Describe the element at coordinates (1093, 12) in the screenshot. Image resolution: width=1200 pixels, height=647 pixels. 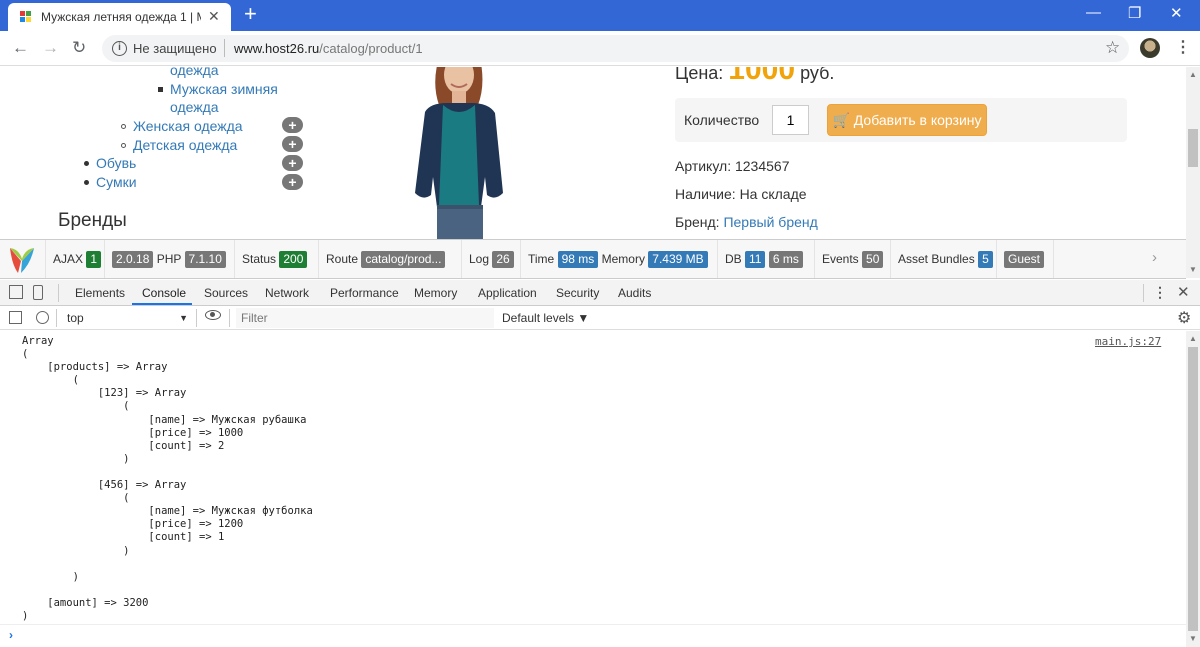
I see `minimize-icon: —` at that location.